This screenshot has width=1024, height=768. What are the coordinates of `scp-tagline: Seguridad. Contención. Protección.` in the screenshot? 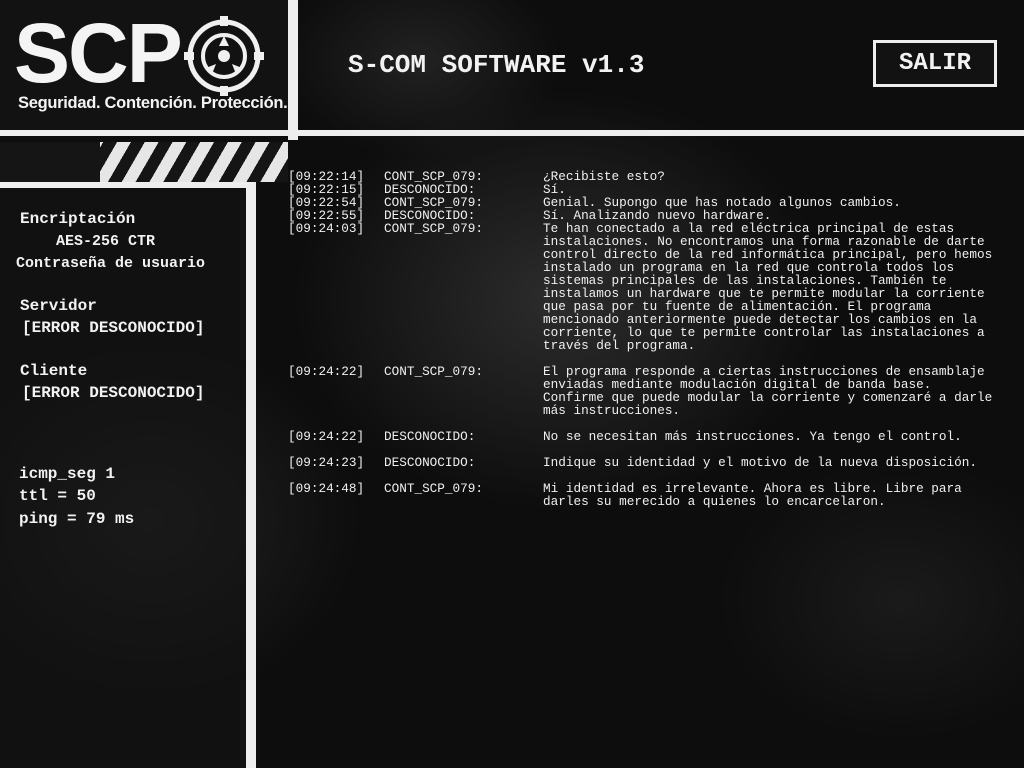 It's located at (153, 103).